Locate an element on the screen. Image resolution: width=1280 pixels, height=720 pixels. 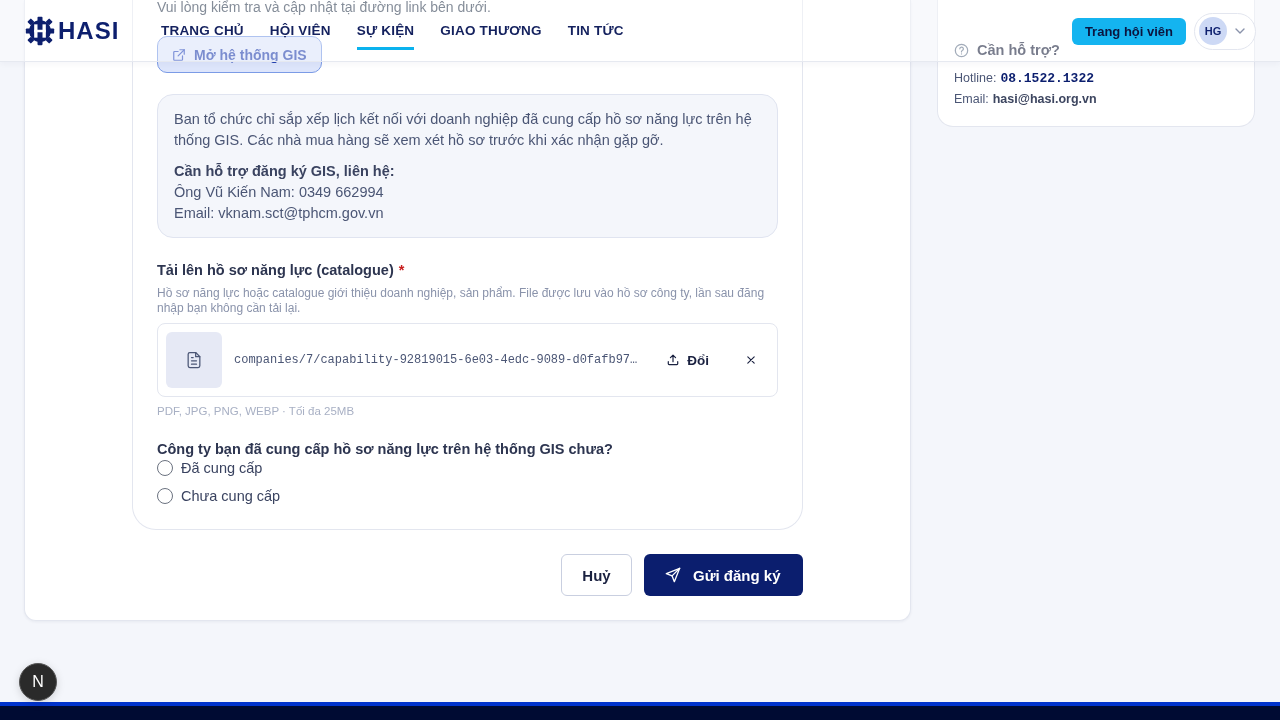
info-text: Ban tổ chức chỉ sắp xếp lịch kết nối với doanh nghiệp đã cung cấp hồ sơ năng lực trên hệ thống GIS. Các nhà mua hàng sẽ xem xét hồ sơ trước khi xác nhận gặp gỡ. is located at coordinates (463, 130).